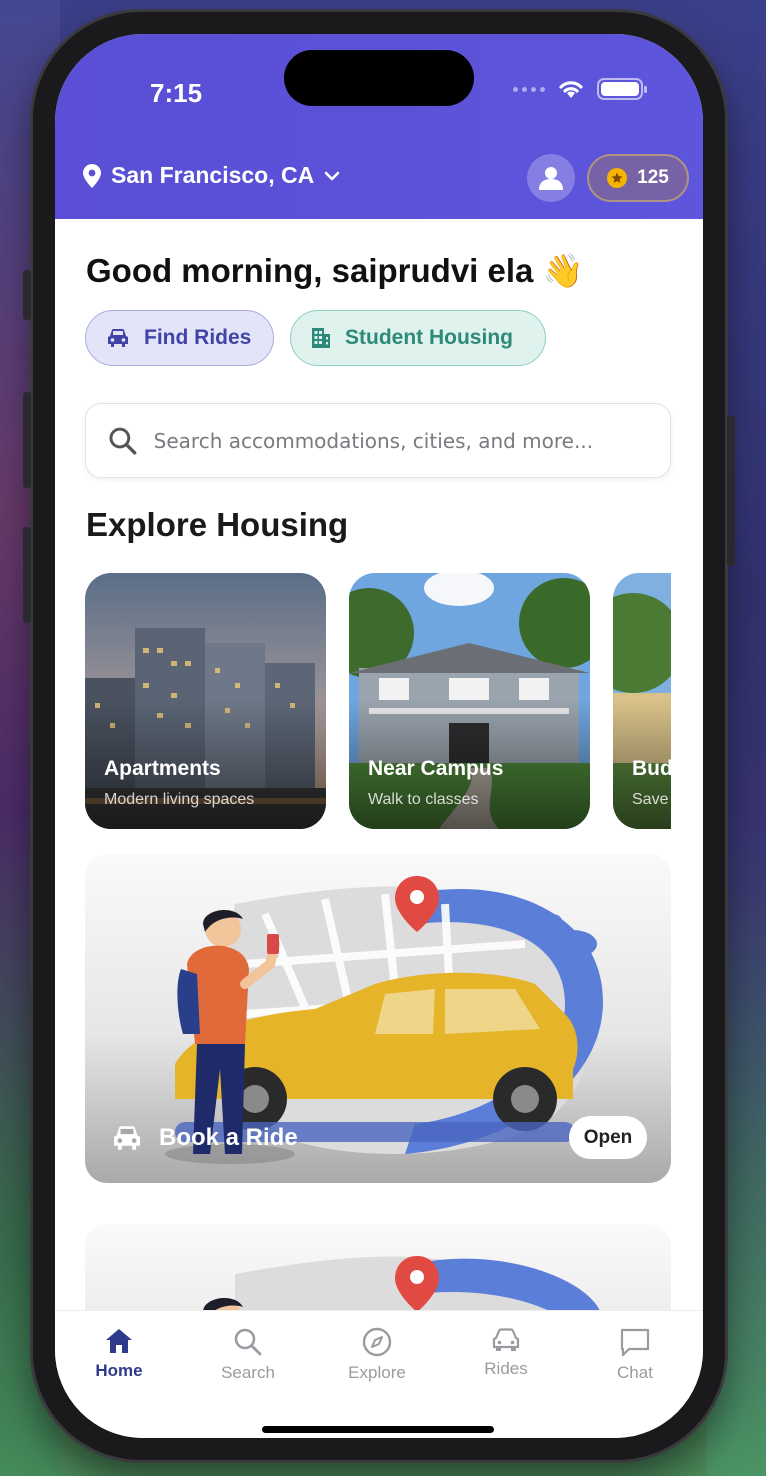 The image size is (766, 1476). I want to click on card-title: Near Campus, so click(436, 768).